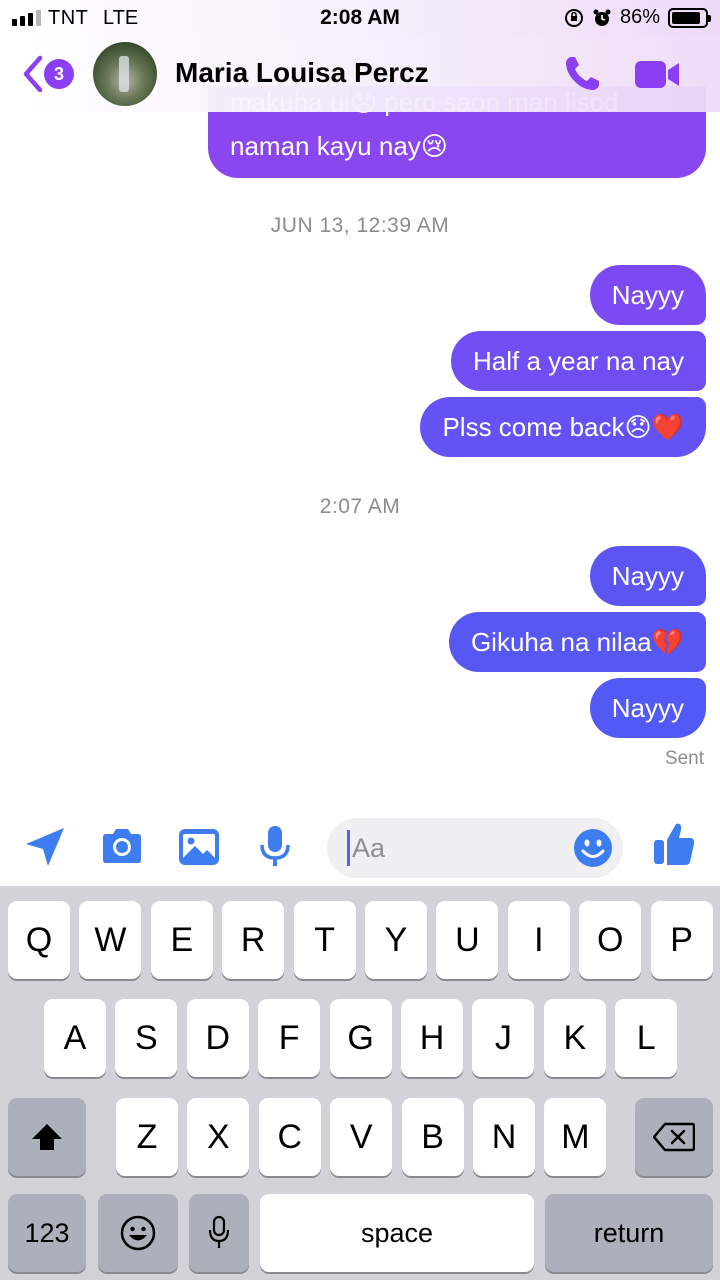 The height and width of the screenshot is (1280, 720). What do you see at coordinates (339, 146) in the screenshot?
I see `message-text-line: naman kayu nay😢` at bounding box center [339, 146].